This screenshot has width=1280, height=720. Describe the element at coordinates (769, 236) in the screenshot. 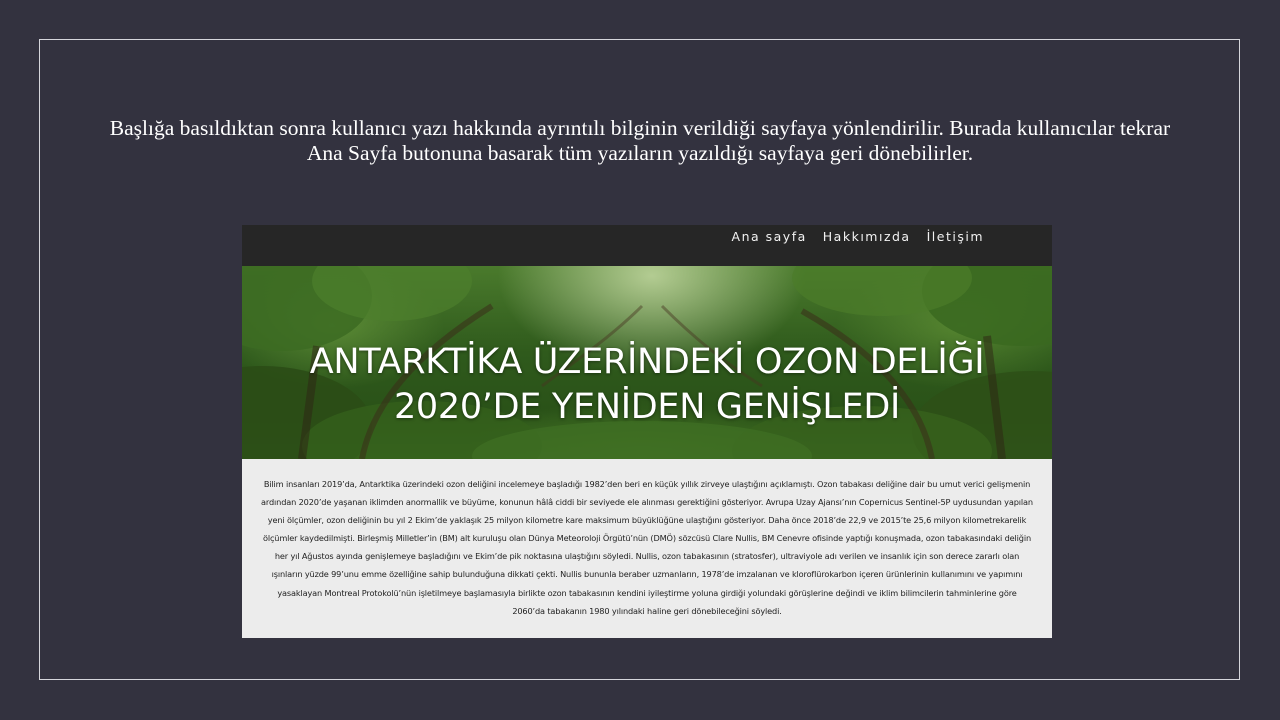

I see `nav-item-home: Ana sayfa` at that location.